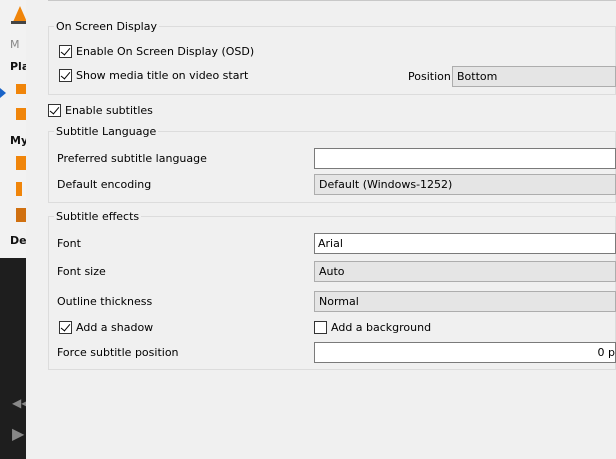 Image resolution: width=616 pixels, height=459 pixels. Describe the element at coordinates (606, 352) in the screenshot. I see `force-position-value: 0 p` at that location.